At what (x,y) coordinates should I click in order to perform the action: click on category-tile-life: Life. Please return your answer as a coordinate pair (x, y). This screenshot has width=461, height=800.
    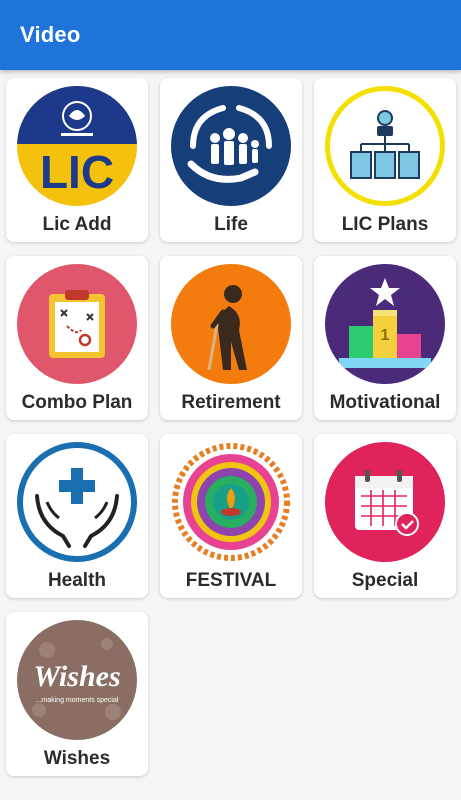
    Looking at the image, I should click on (231, 160).